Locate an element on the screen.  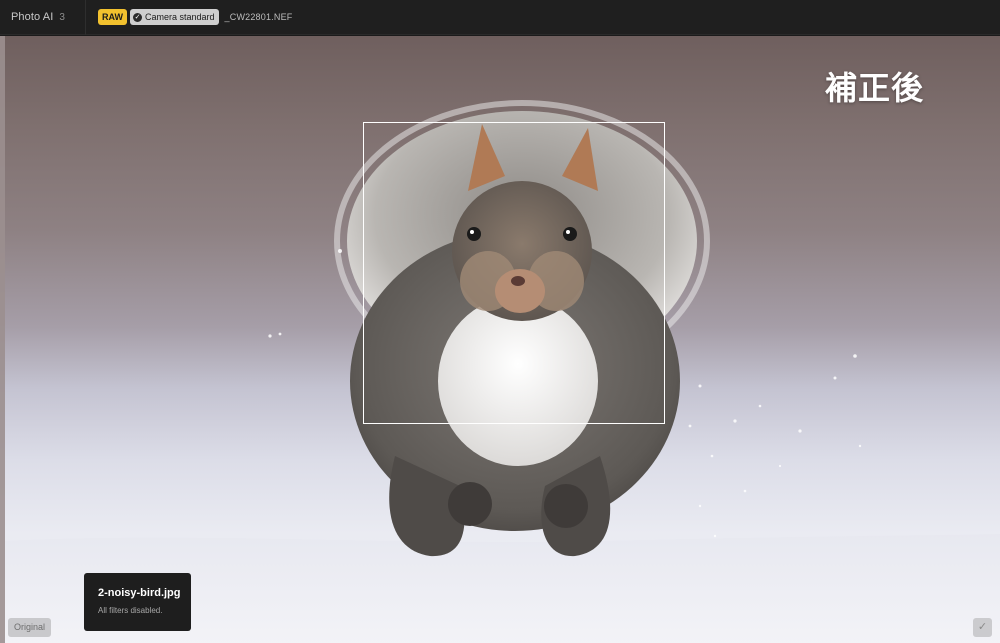
confirm-button: ✓ is located at coordinates (982, 627).